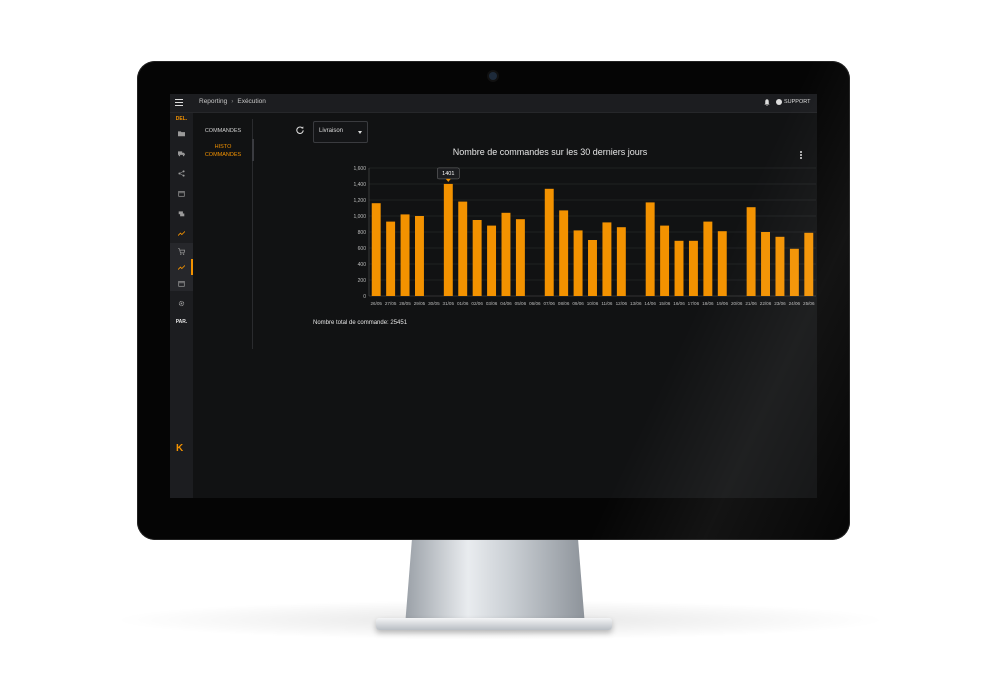 Image resolution: width=1000 pixels, height=680 pixels. What do you see at coordinates (362, 281) in the screenshot?
I see `y-tick-label: 200` at bounding box center [362, 281].